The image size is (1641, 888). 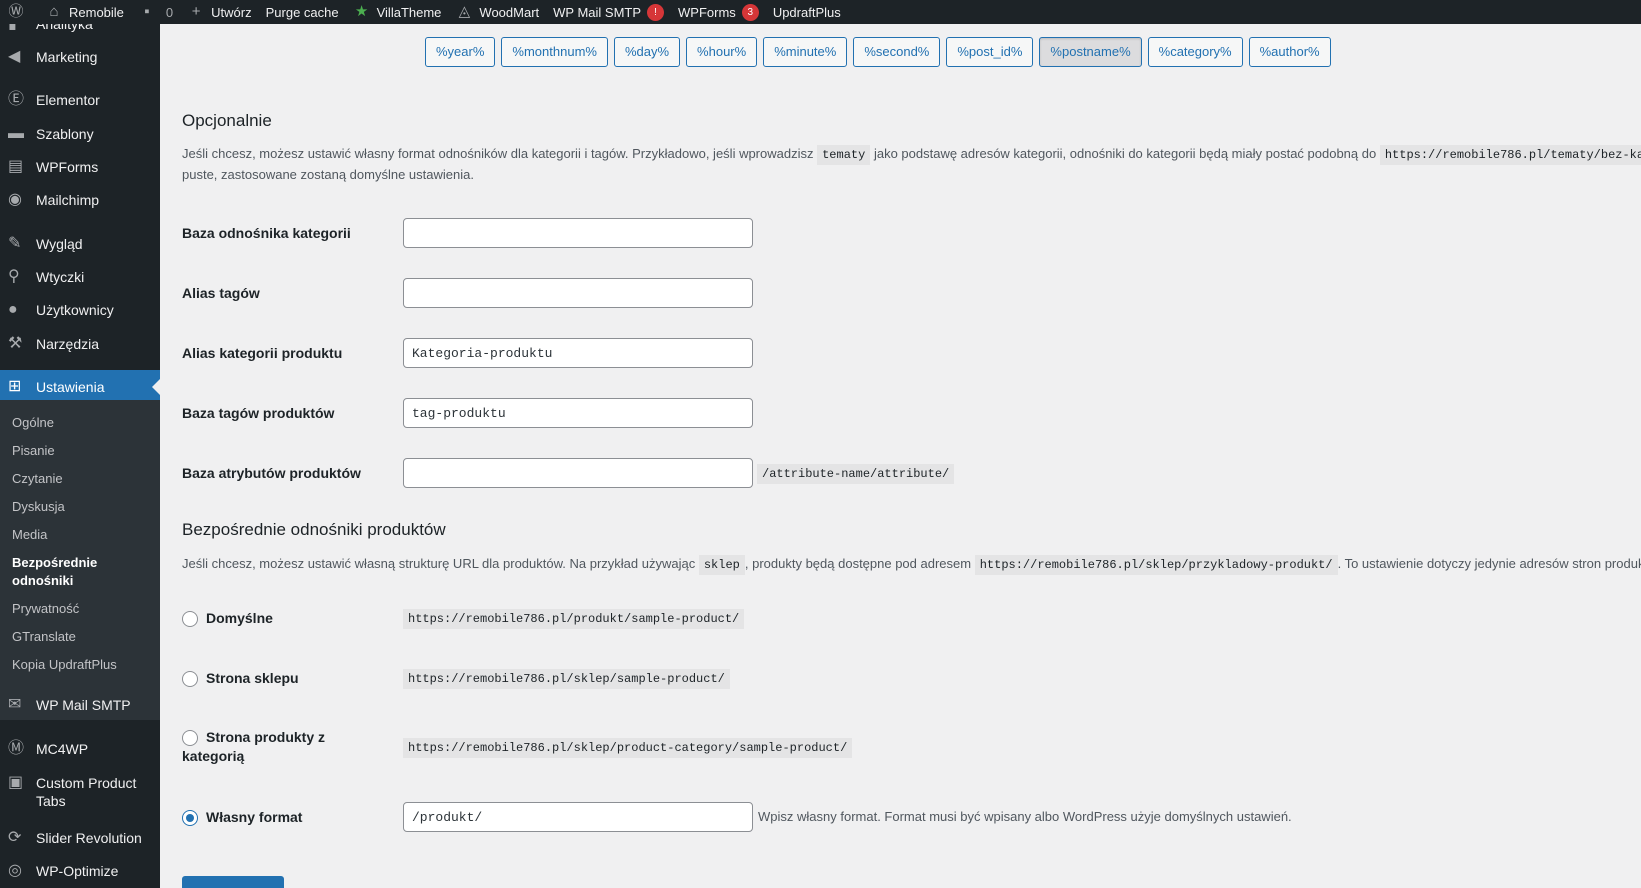 I want to click on custom-product-tabs-line1: Custom Product, so click(x=86, y=783).